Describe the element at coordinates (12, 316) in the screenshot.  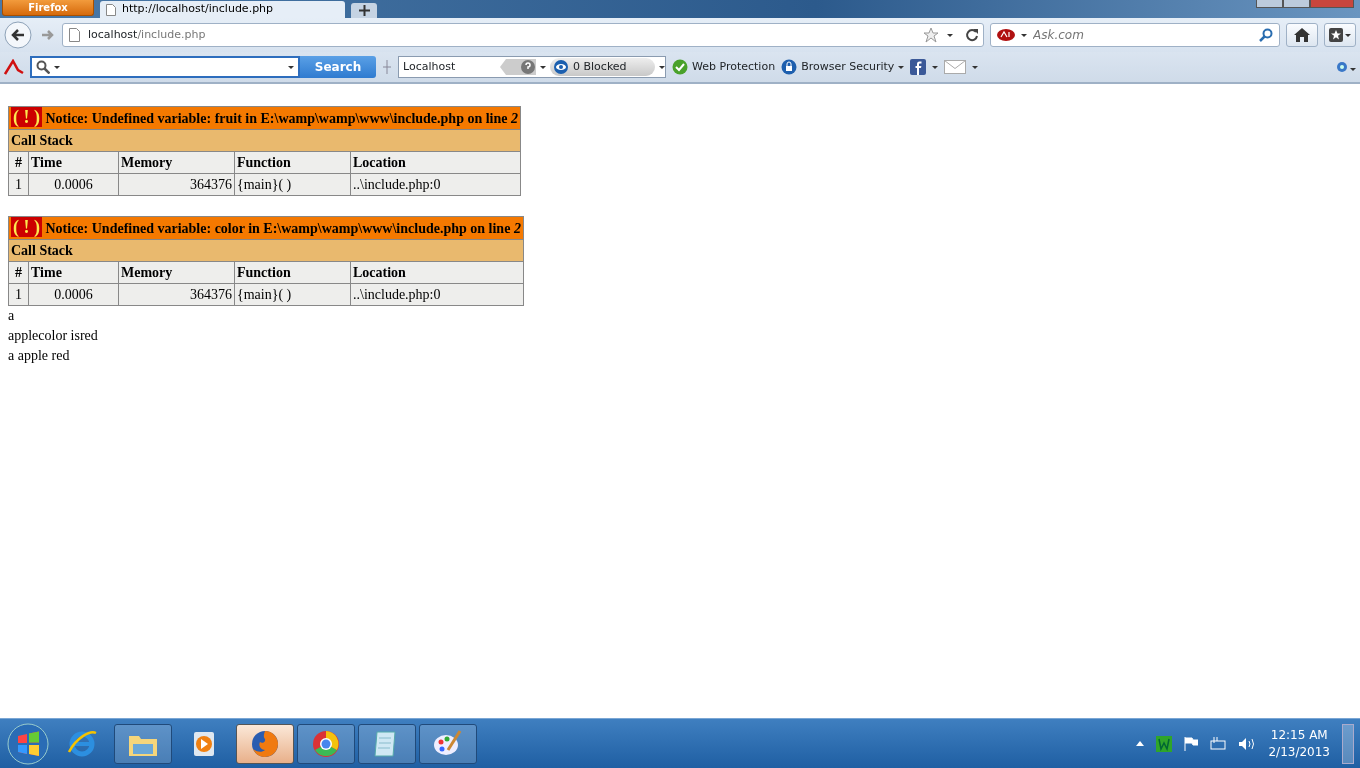
I see `output-line: a` at that location.